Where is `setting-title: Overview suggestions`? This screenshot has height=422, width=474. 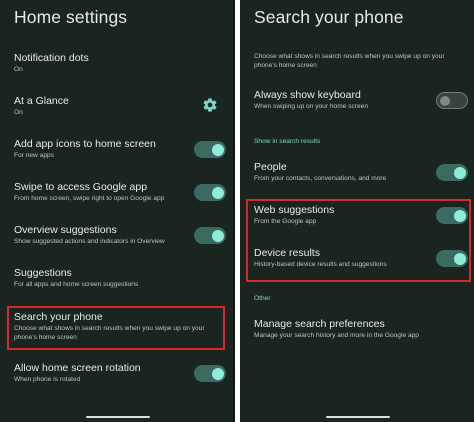 setting-title: Overview suggestions is located at coordinates (65, 230).